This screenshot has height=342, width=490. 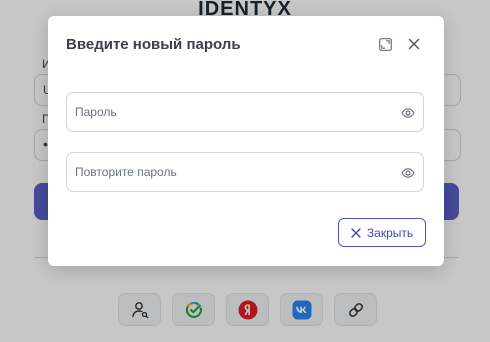 What do you see at coordinates (390, 232) in the screenshot?
I see `close-button-label: Закрыть` at bounding box center [390, 232].